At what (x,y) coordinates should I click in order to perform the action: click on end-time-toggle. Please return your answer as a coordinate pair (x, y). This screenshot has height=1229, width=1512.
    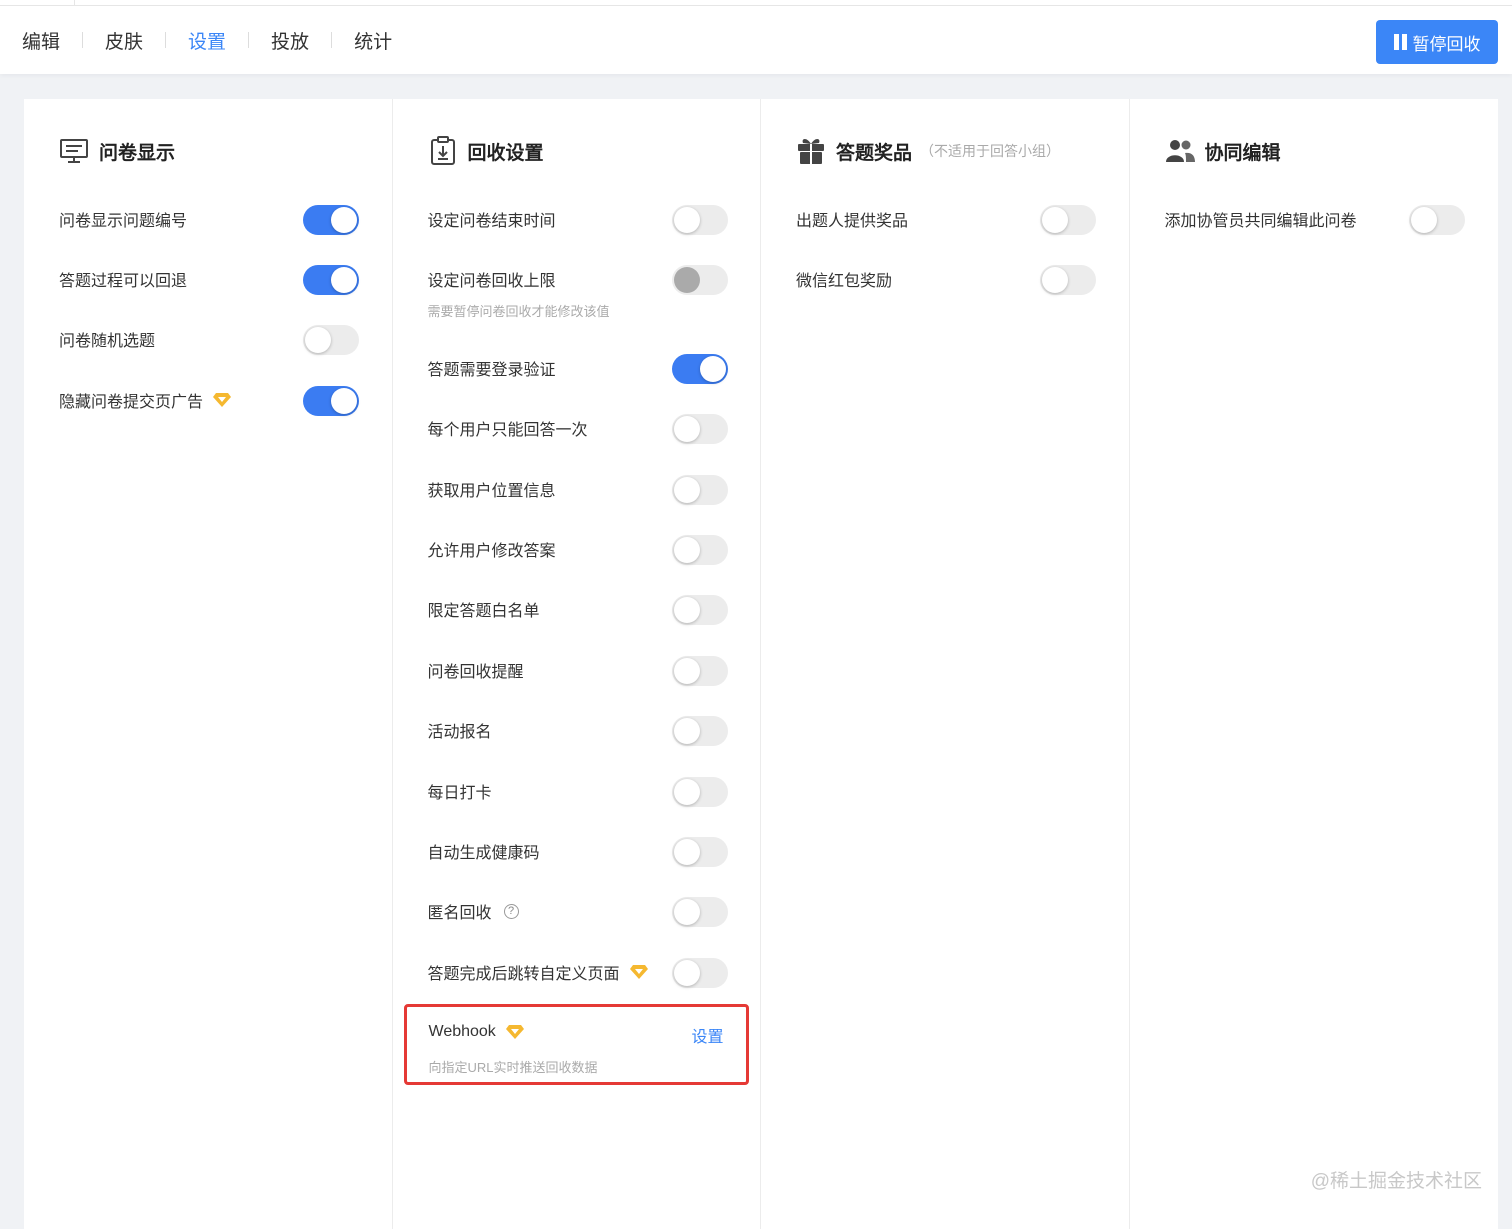
    Looking at the image, I should click on (699, 220).